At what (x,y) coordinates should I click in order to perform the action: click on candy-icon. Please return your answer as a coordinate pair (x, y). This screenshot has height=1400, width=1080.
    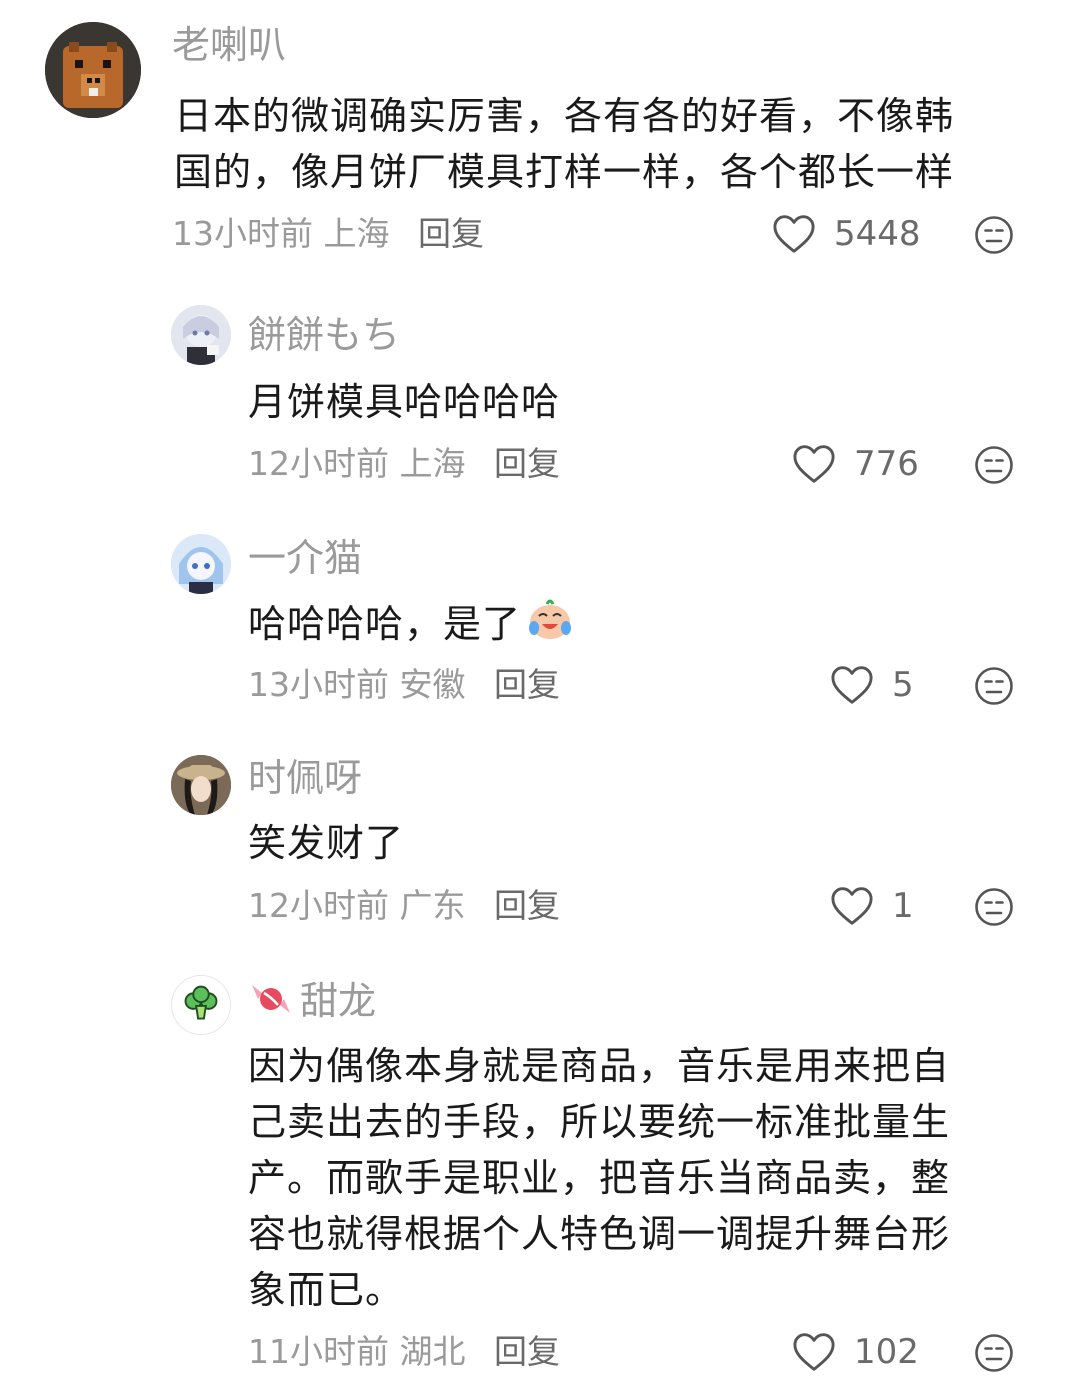
    Looking at the image, I should click on (271, 1004).